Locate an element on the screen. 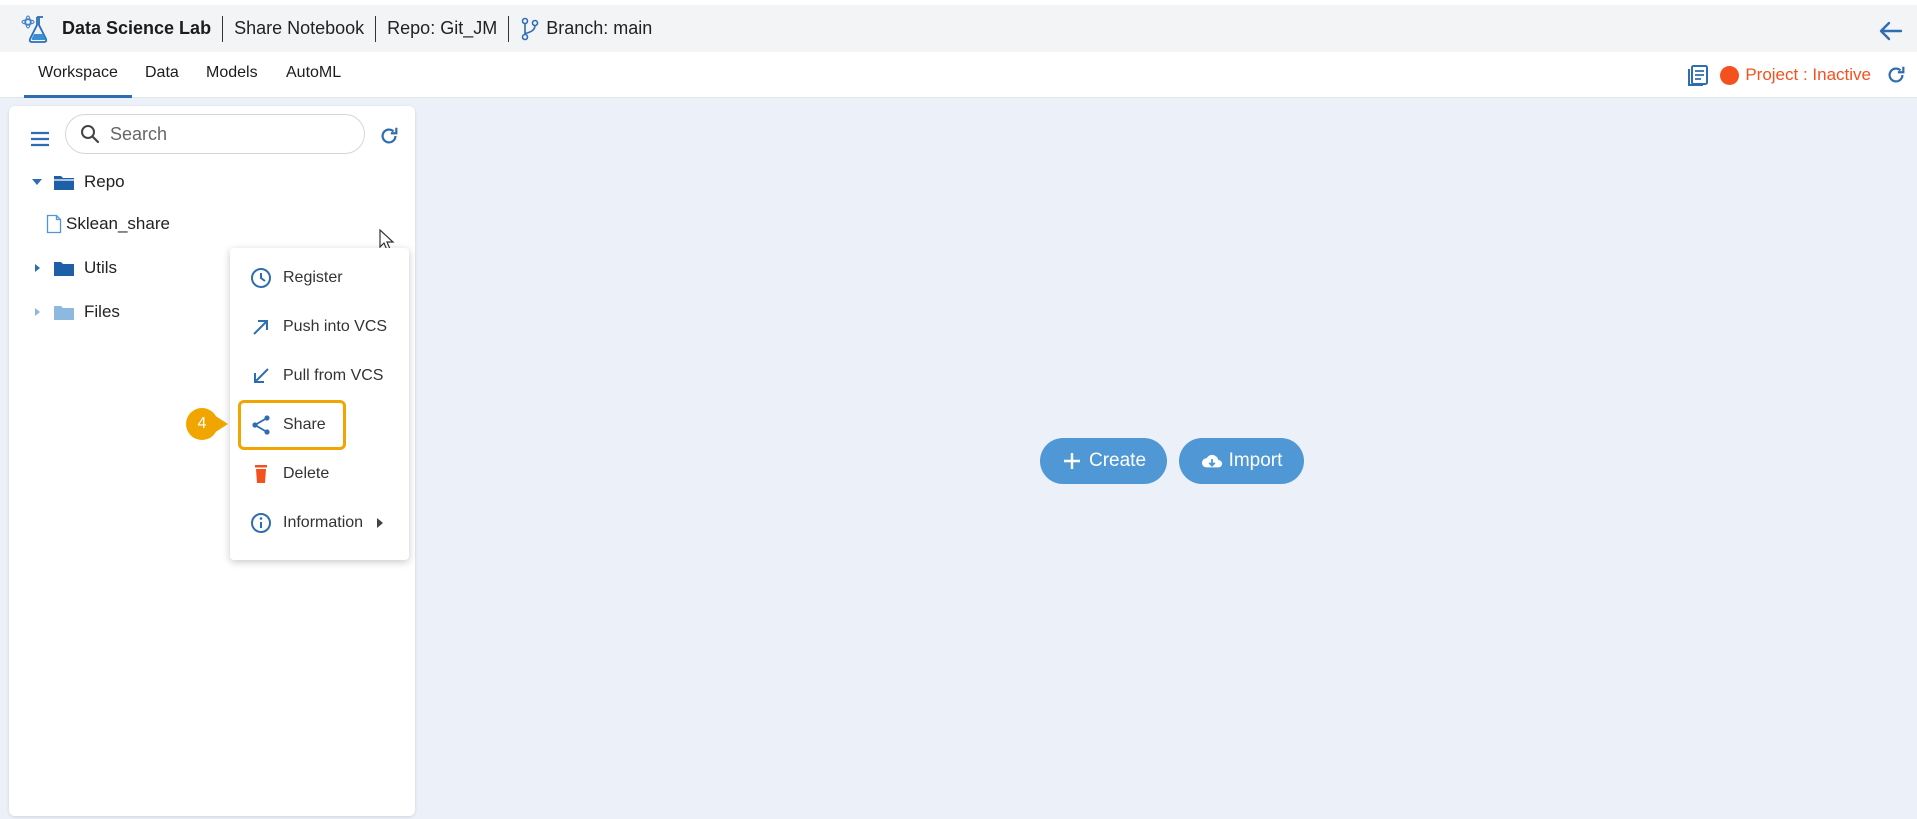  menu-item-label: Pull from VCS is located at coordinates (333, 375).